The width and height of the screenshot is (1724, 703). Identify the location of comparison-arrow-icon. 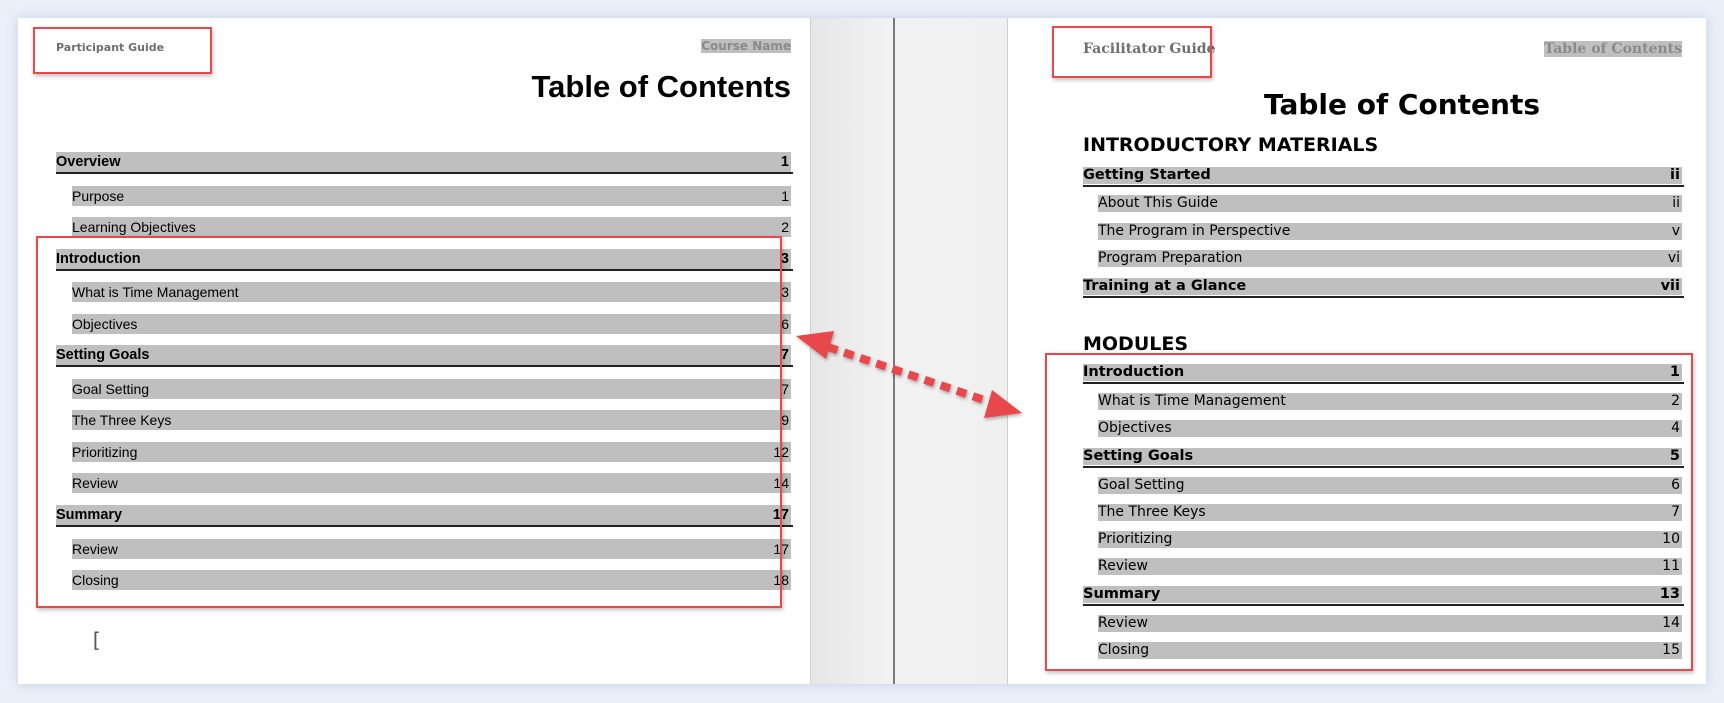
(909, 374).